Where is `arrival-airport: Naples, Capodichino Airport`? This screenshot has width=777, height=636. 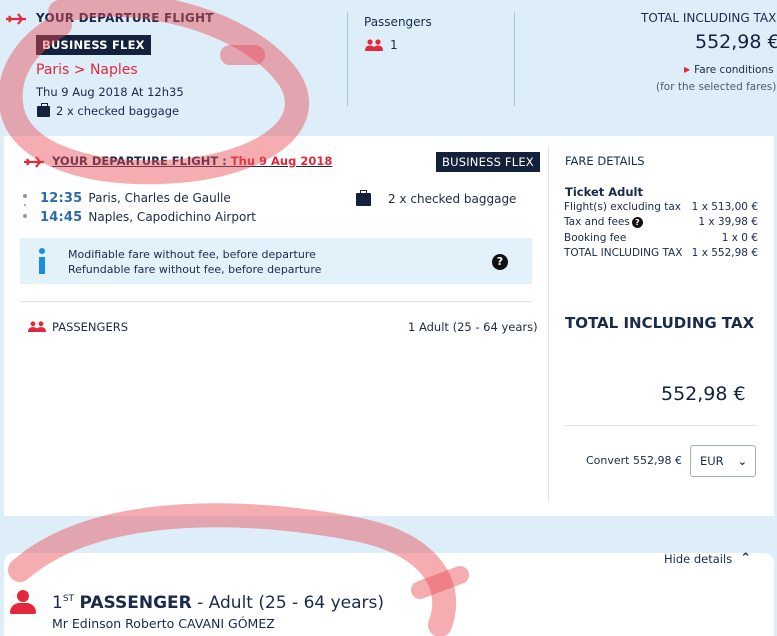 arrival-airport: Naples, Capodichino Airport is located at coordinates (172, 217).